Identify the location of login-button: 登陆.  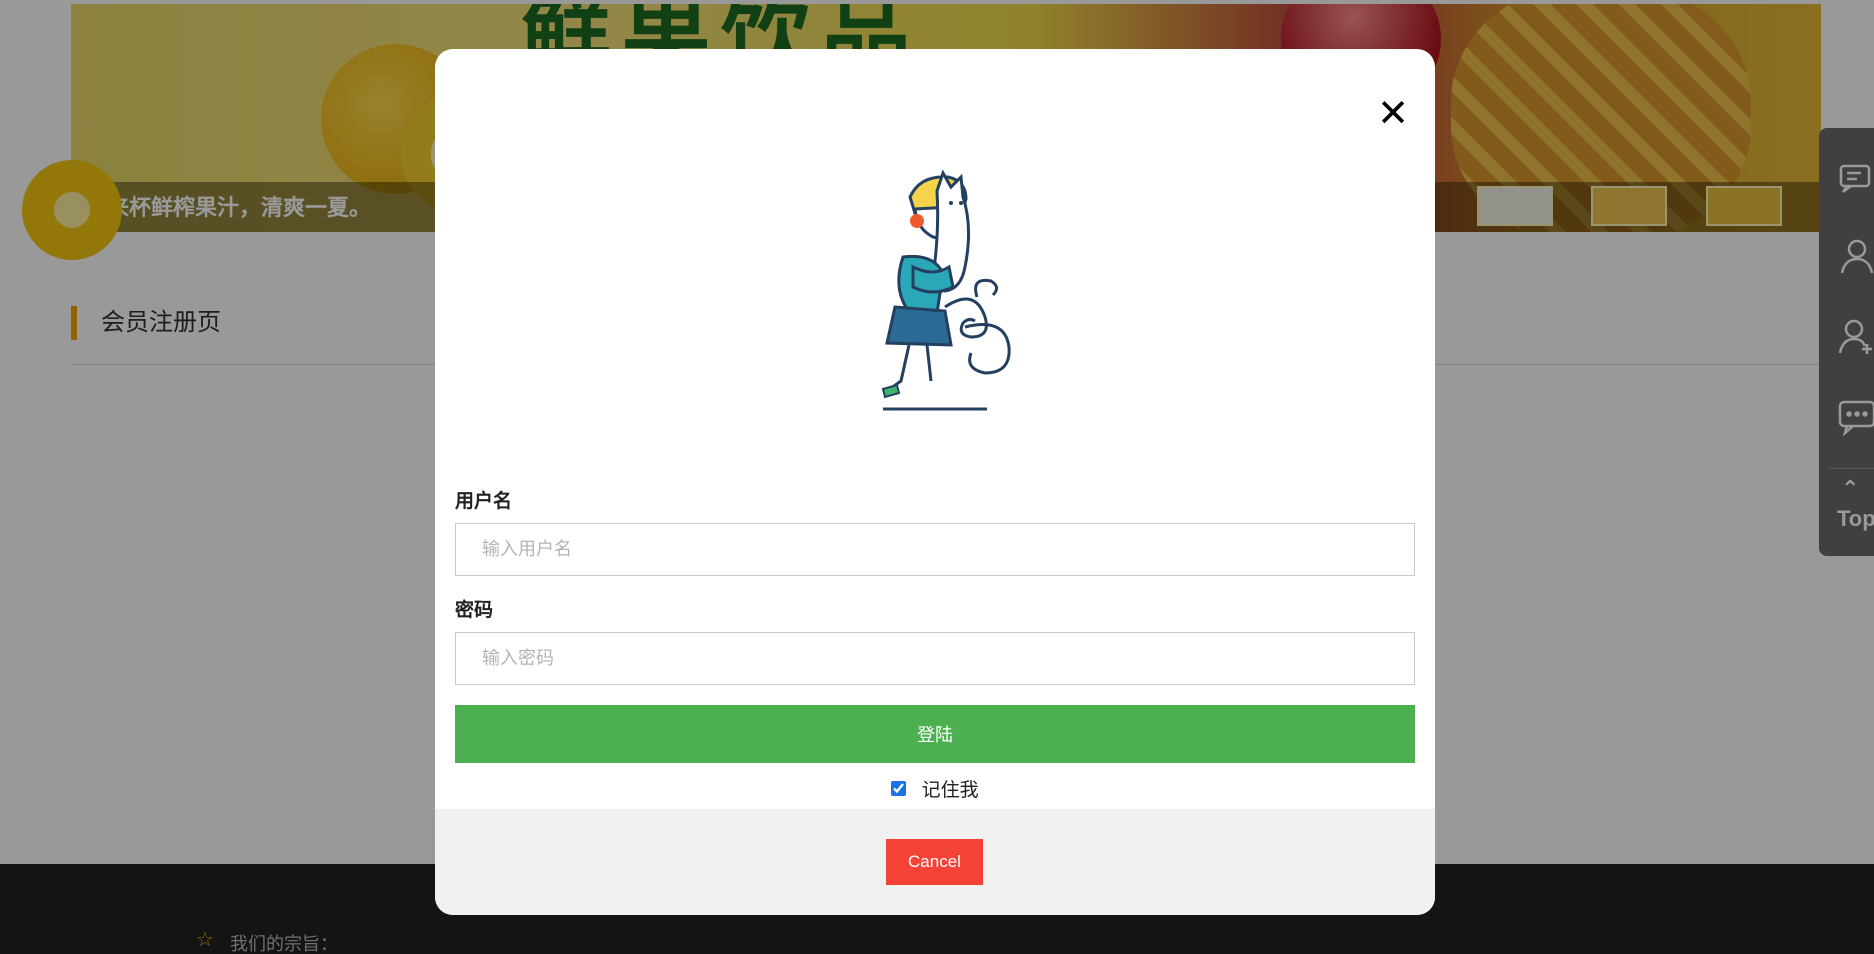
(935, 734).